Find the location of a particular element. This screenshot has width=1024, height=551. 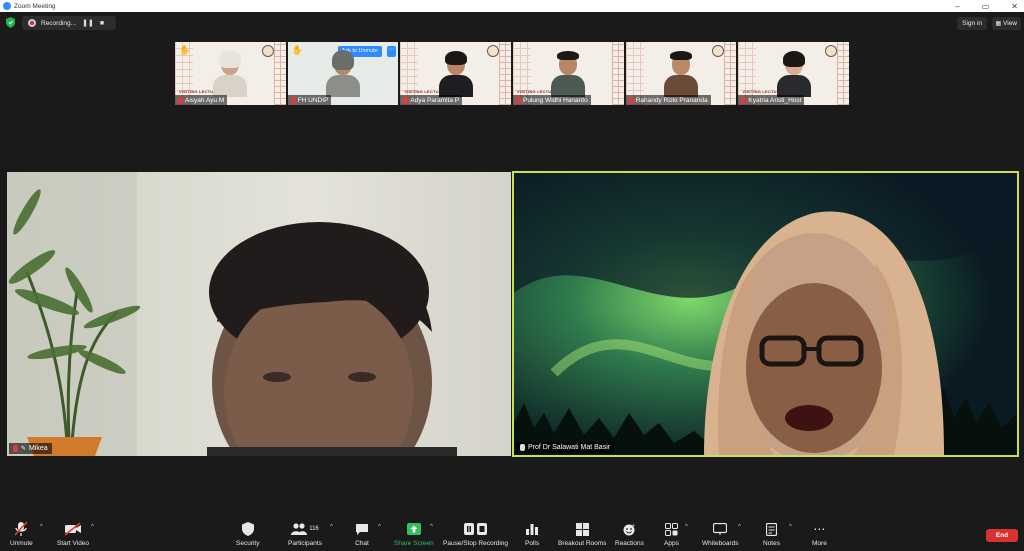

mic-icon is located at coordinates (522, 447).